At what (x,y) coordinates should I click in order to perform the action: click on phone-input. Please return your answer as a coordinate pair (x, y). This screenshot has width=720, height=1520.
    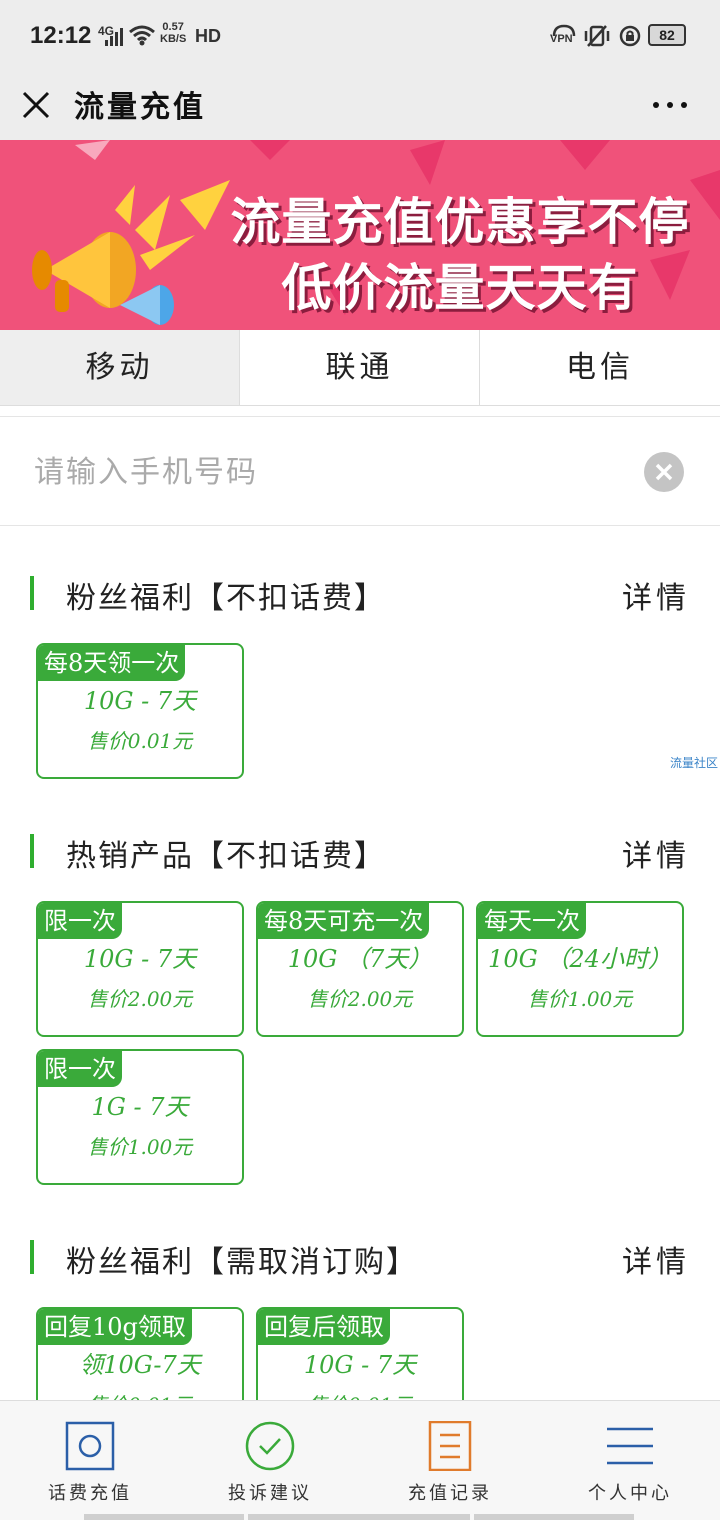
    Looking at the image, I should click on (324, 472).